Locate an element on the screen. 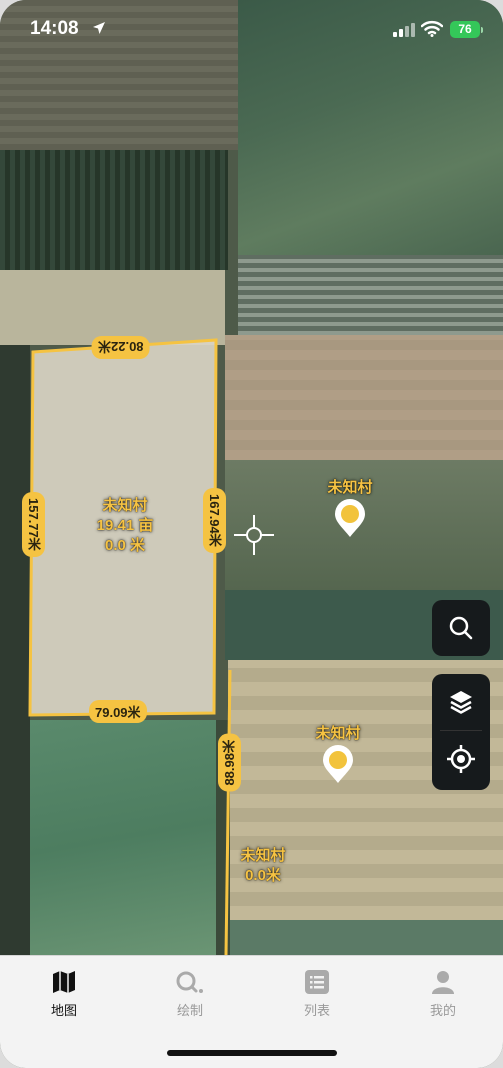 The width and height of the screenshot is (503, 1068). locate-icon is located at coordinates (461, 759).